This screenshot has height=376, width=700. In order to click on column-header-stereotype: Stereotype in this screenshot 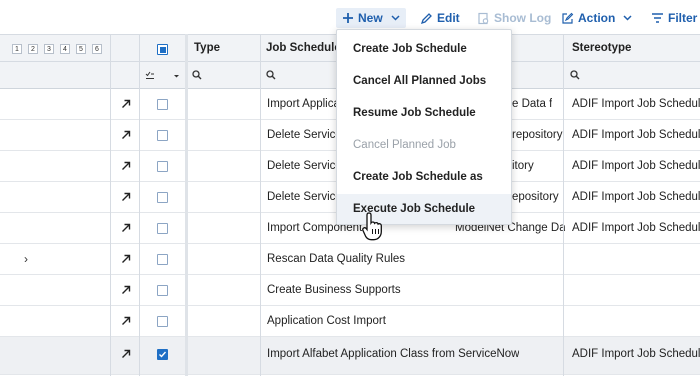, I will do `click(601, 48)`.